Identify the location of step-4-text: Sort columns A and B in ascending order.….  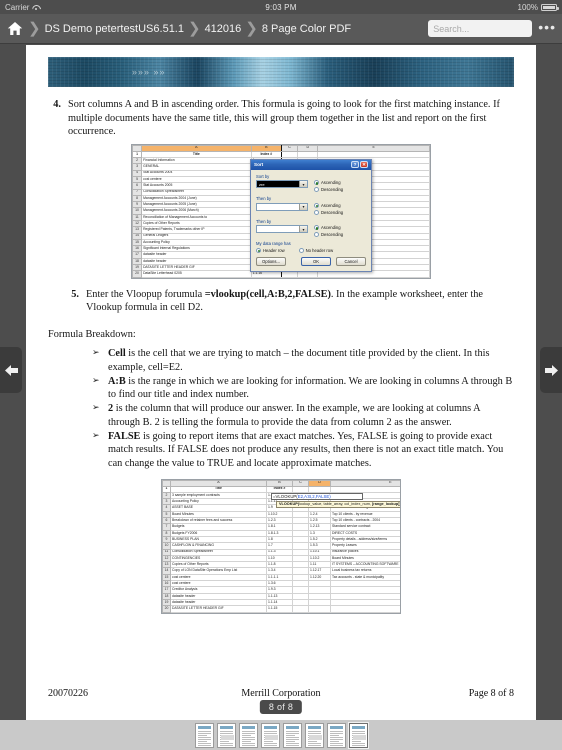
(284, 118).